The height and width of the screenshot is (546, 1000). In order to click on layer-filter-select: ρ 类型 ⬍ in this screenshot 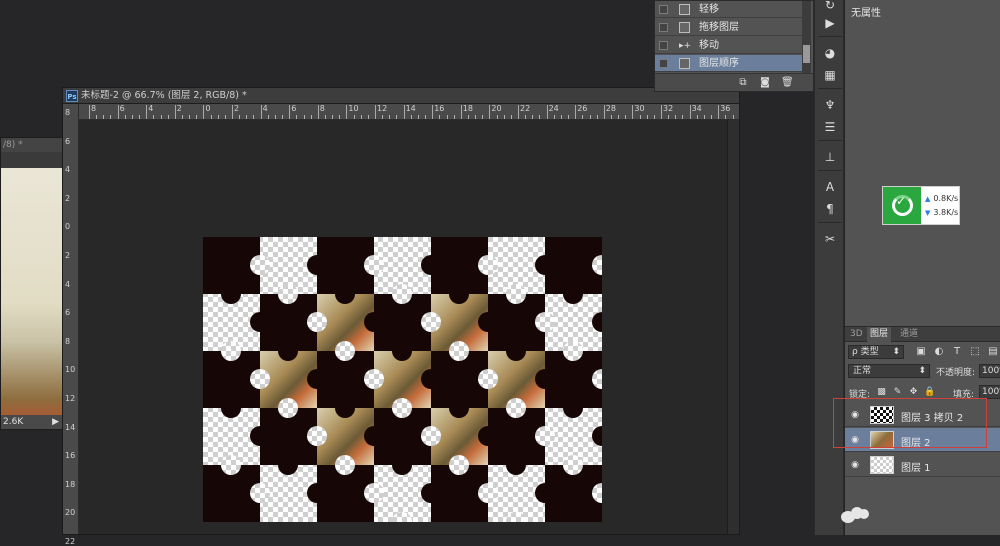, I will do `click(876, 352)`.